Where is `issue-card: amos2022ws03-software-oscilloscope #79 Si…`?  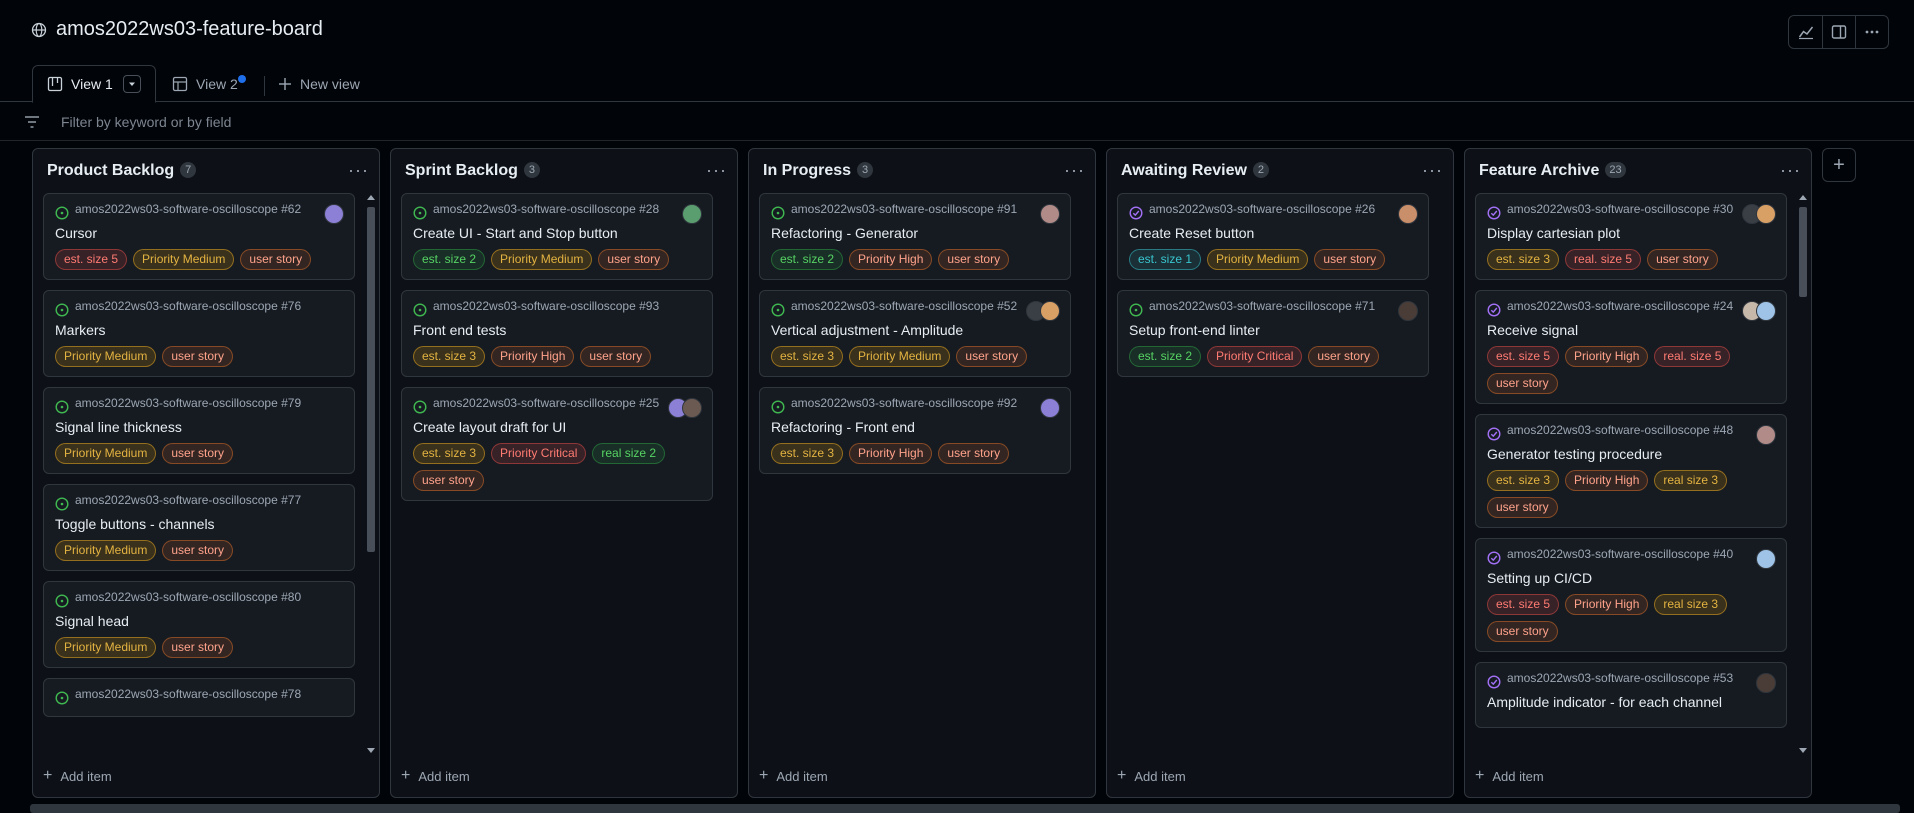 issue-card: amos2022ws03-software-oscilloscope #79 Si… is located at coordinates (199, 430).